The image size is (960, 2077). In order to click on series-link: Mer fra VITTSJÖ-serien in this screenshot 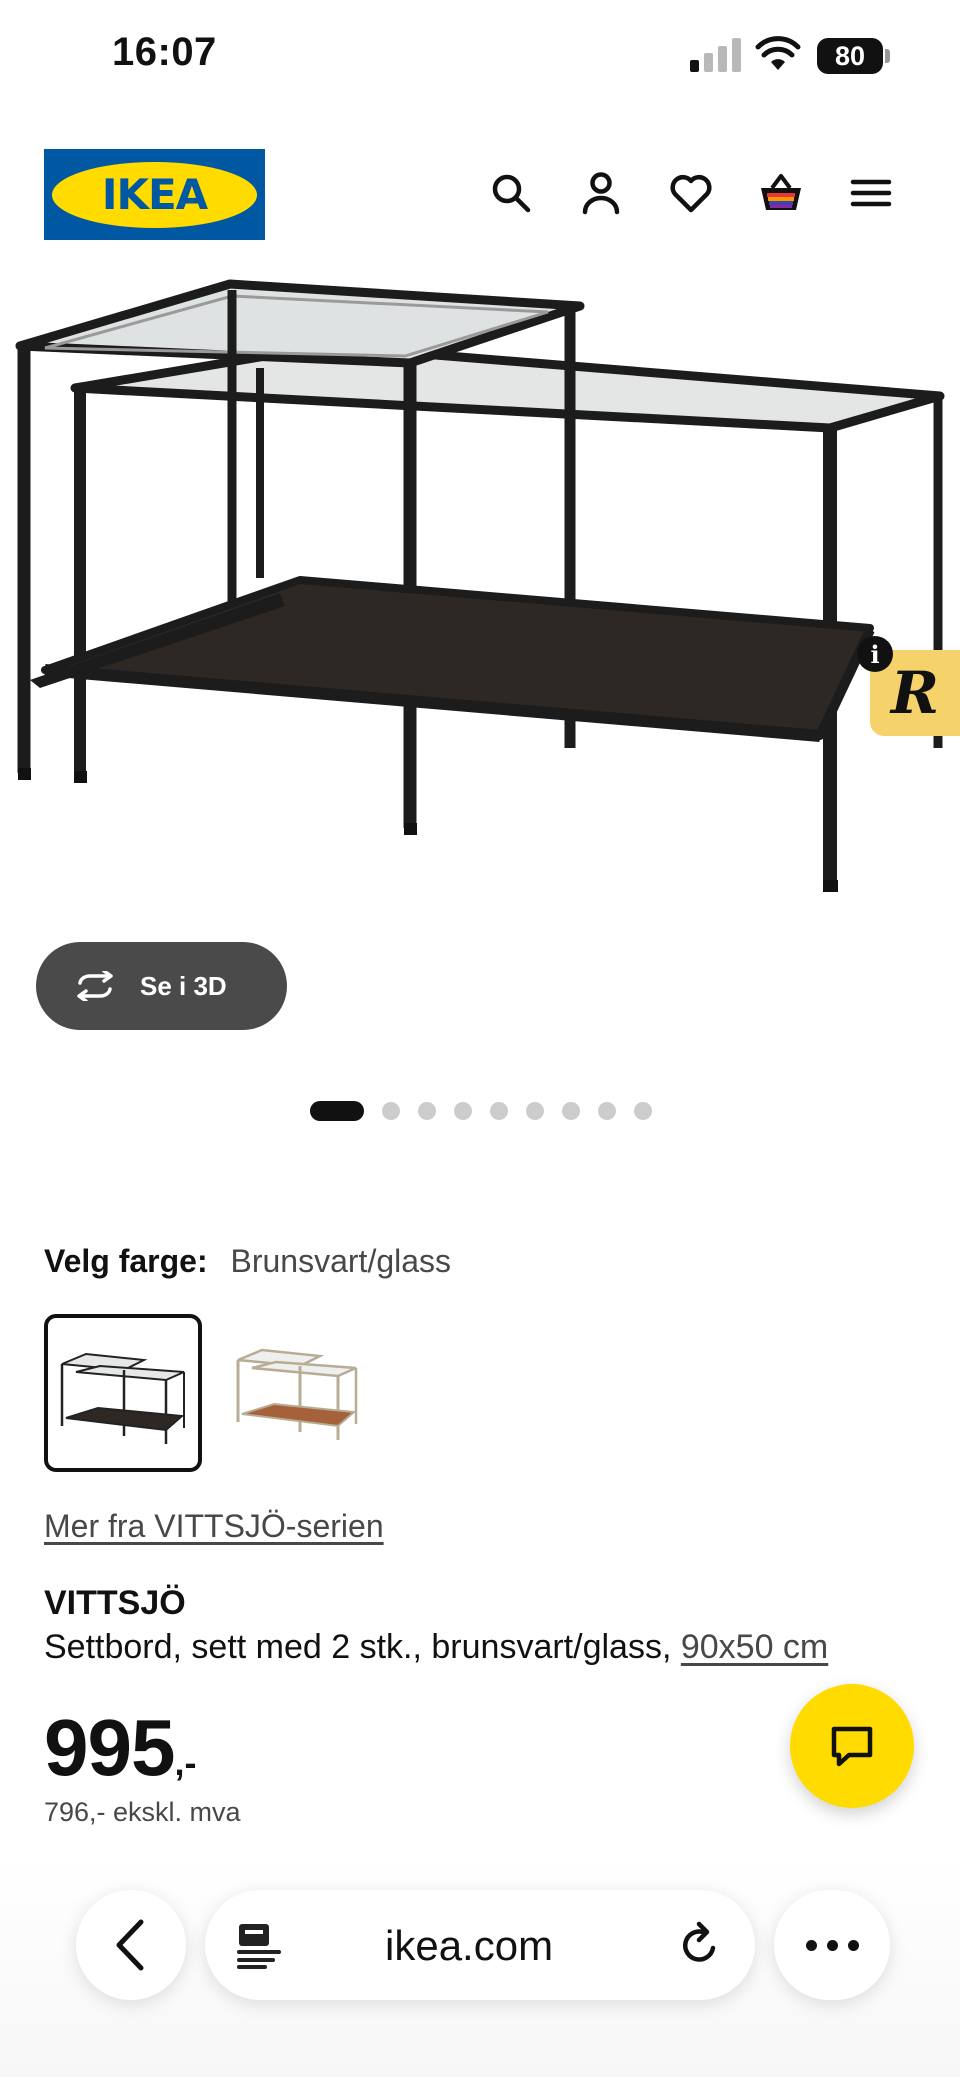, I will do `click(214, 1526)`.